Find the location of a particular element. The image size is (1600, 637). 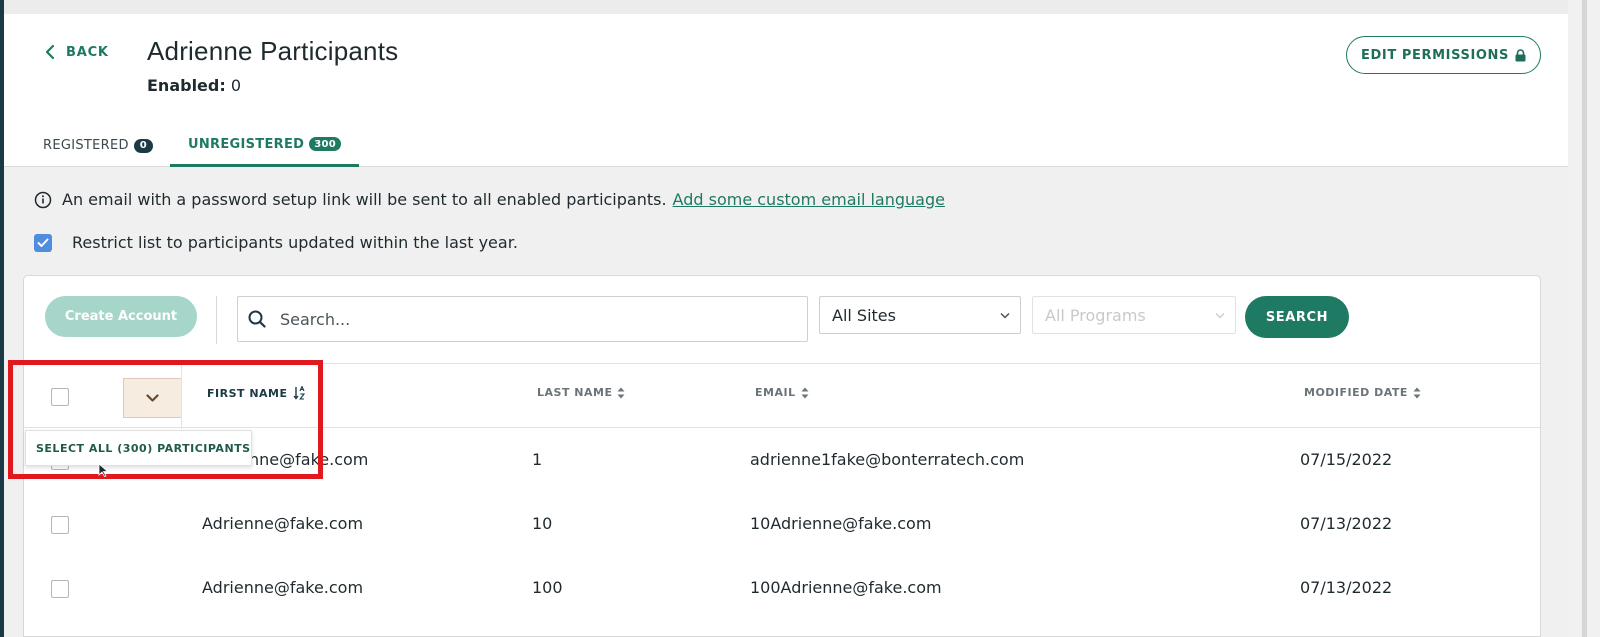

last-name-cell: 1 is located at coordinates (537, 459).